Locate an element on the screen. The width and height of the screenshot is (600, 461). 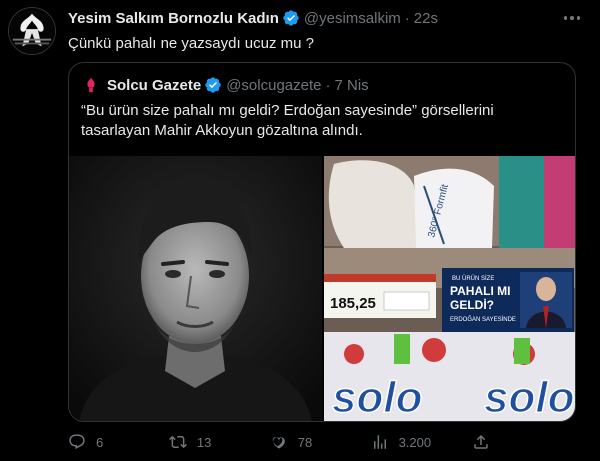
views-button: 3.200 is located at coordinates (401, 442).